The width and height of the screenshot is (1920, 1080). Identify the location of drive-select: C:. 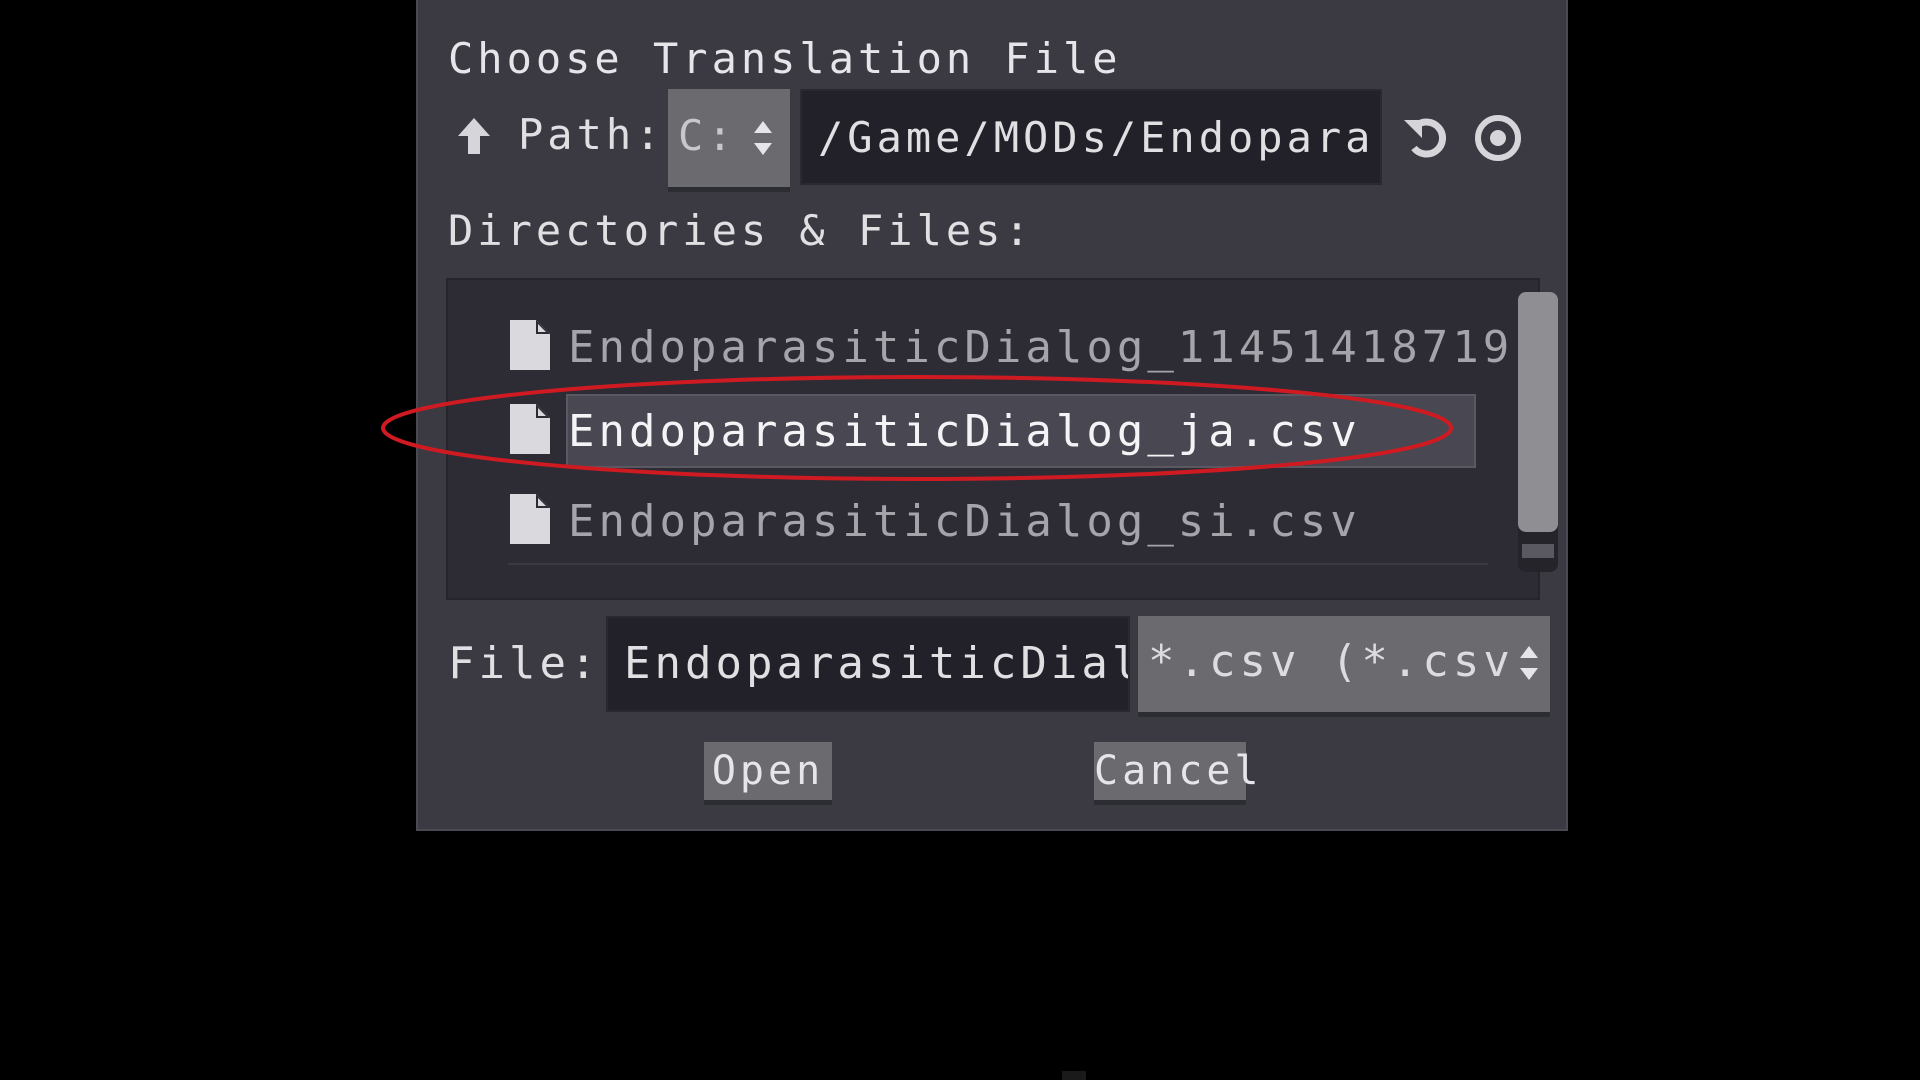
(729, 138).